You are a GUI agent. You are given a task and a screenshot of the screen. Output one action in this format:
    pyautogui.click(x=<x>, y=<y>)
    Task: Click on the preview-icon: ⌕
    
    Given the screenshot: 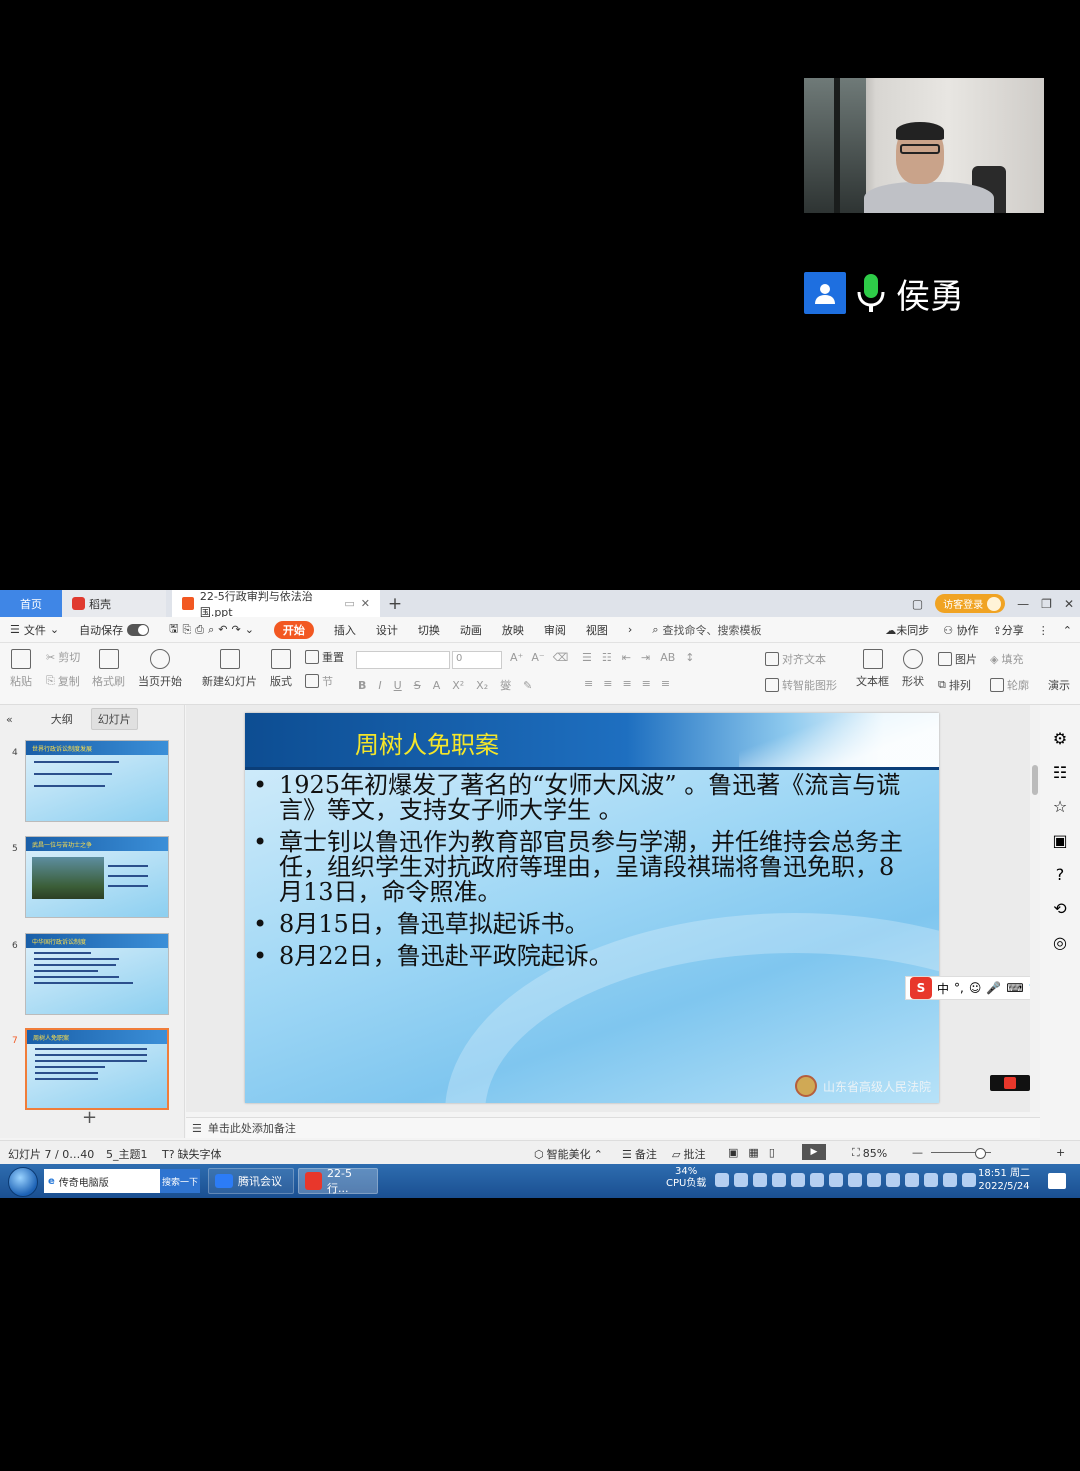 What is the action you would take?
    pyautogui.click(x=211, y=630)
    